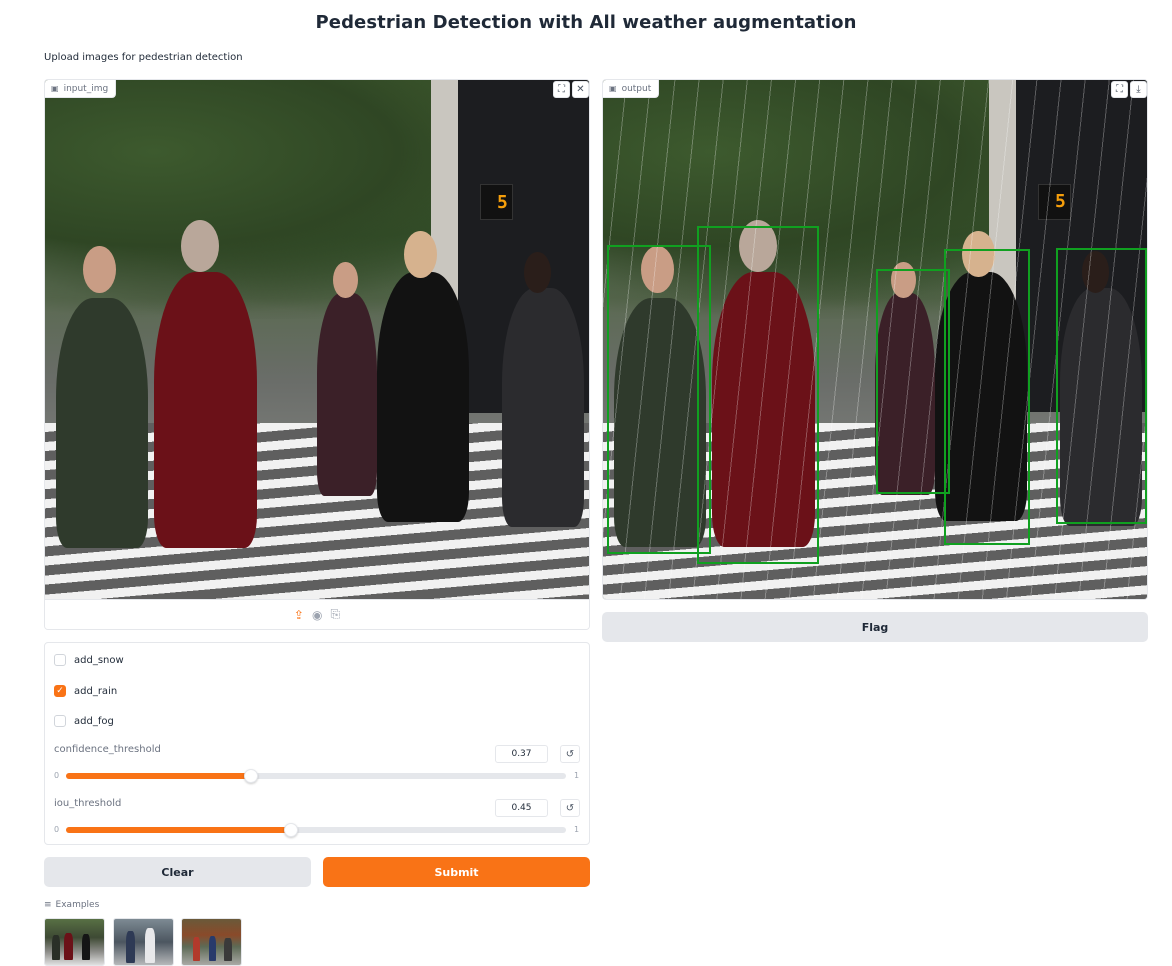 The image size is (1172, 966). What do you see at coordinates (48, 905) in the screenshot?
I see `list-icon: ≡` at bounding box center [48, 905].